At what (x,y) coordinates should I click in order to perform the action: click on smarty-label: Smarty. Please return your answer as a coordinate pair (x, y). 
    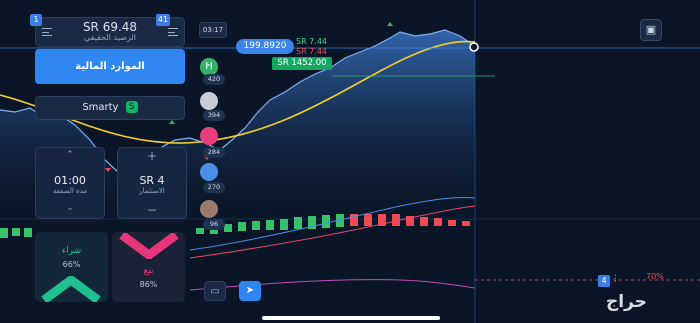
    Looking at the image, I should click on (100, 107).